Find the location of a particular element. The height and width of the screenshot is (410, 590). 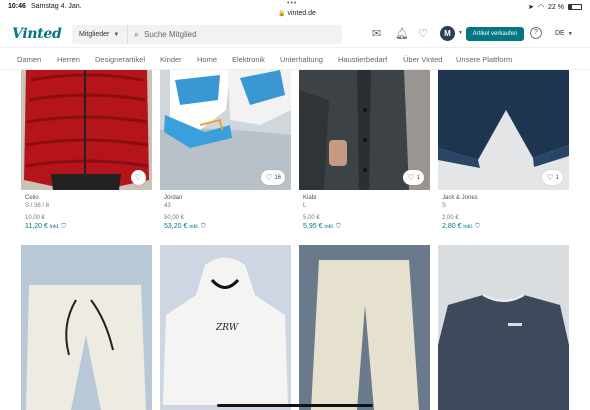

search-category-dropdown: Mitglieder ▼ is located at coordinates (100, 34).